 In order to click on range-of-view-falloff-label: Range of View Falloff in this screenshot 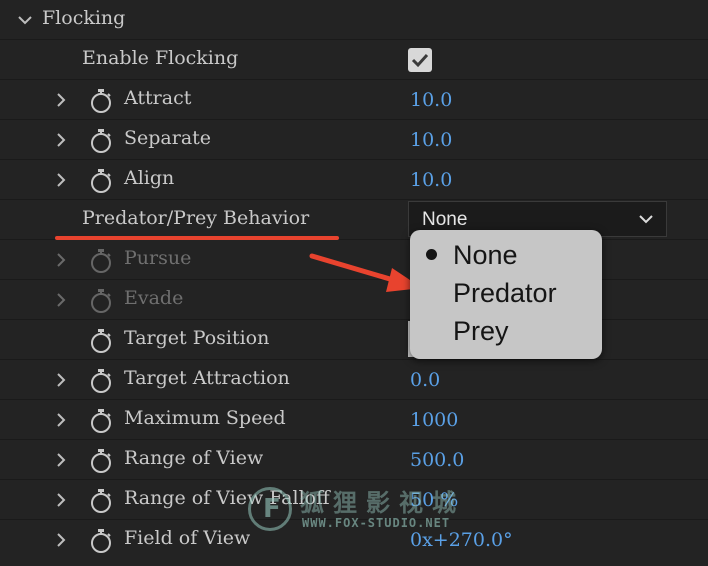, I will do `click(227, 498)`.